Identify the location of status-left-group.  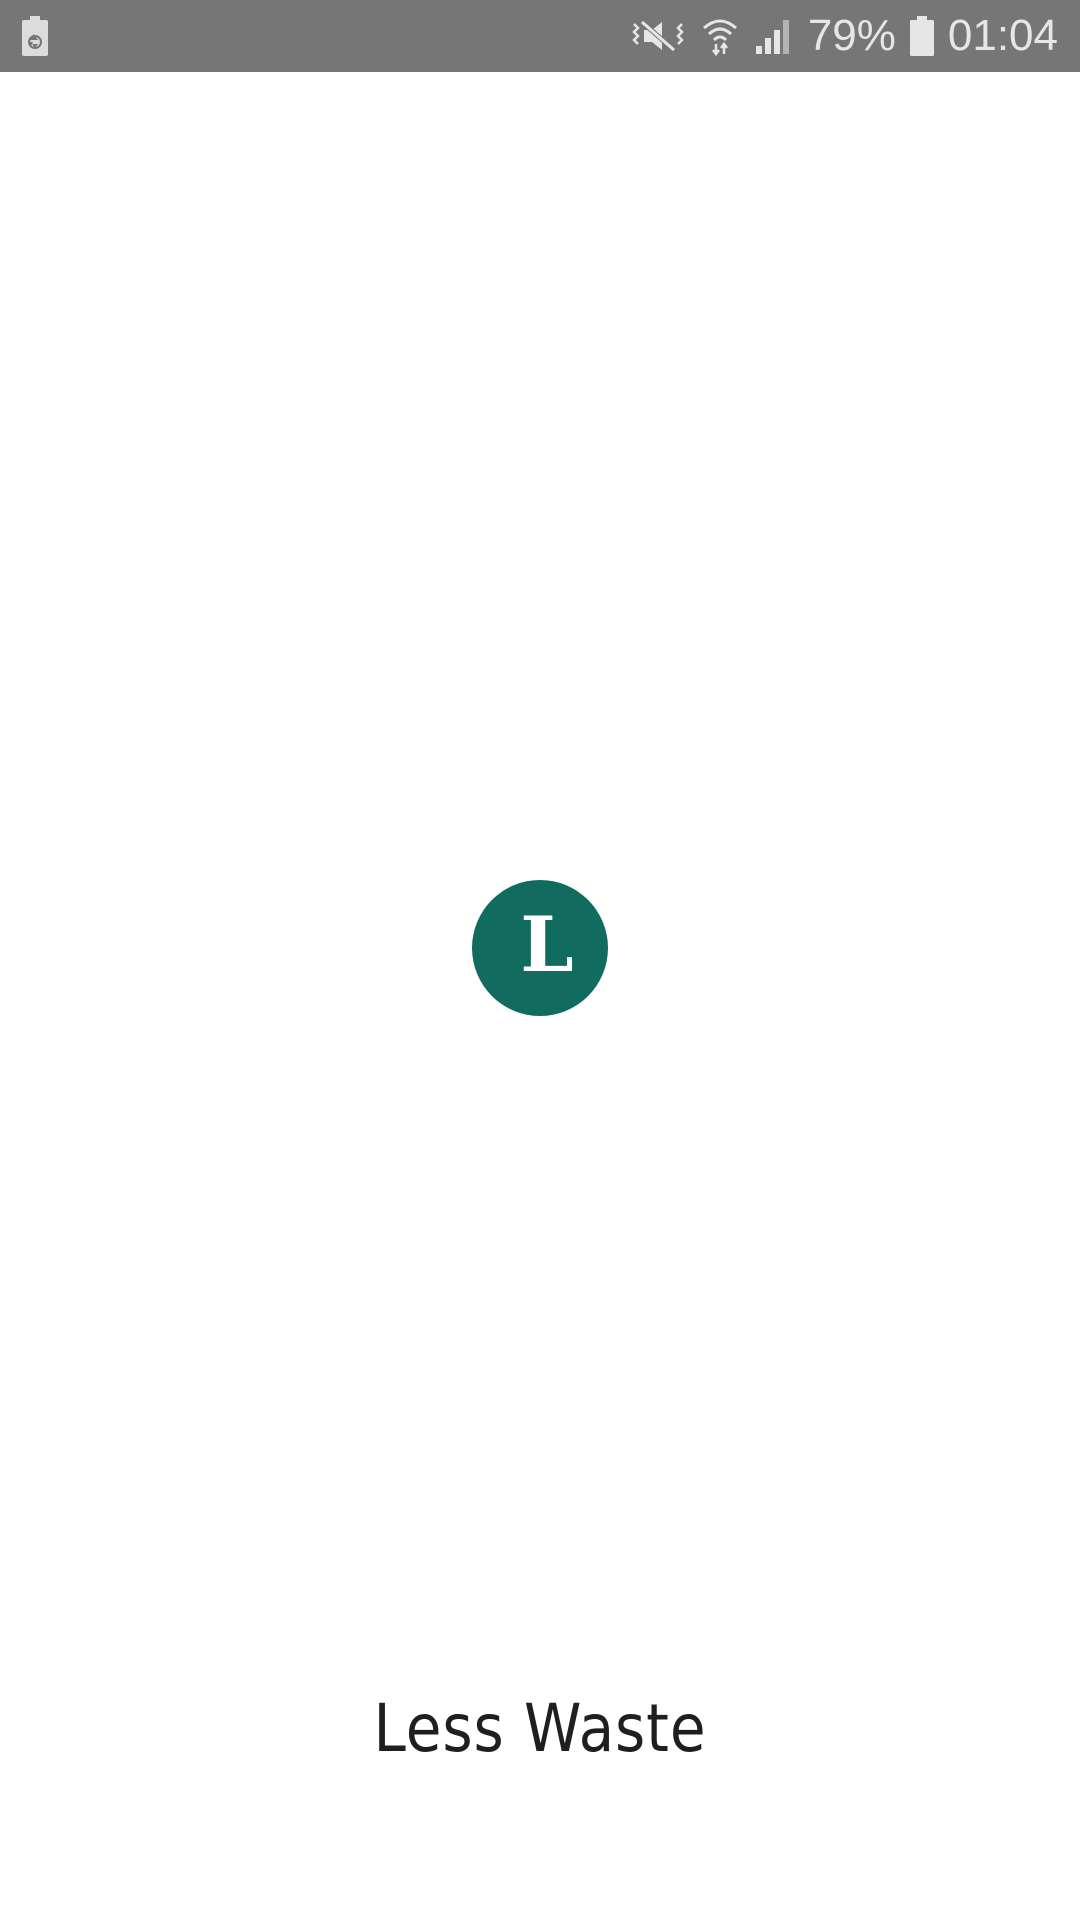
(35, 36).